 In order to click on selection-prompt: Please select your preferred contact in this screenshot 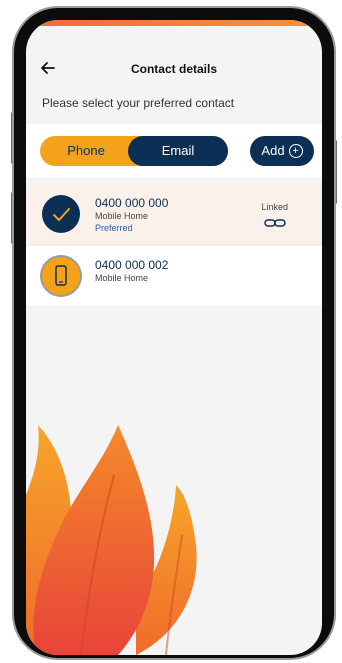, I will do `click(138, 103)`.